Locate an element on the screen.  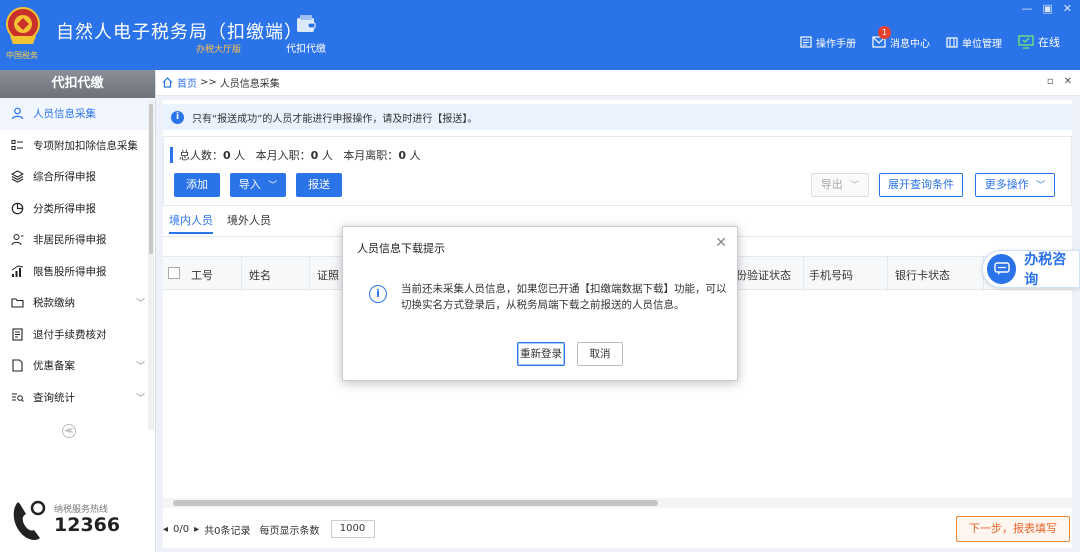
next-step-button: 下一步，报表填写 is located at coordinates (1013, 529).